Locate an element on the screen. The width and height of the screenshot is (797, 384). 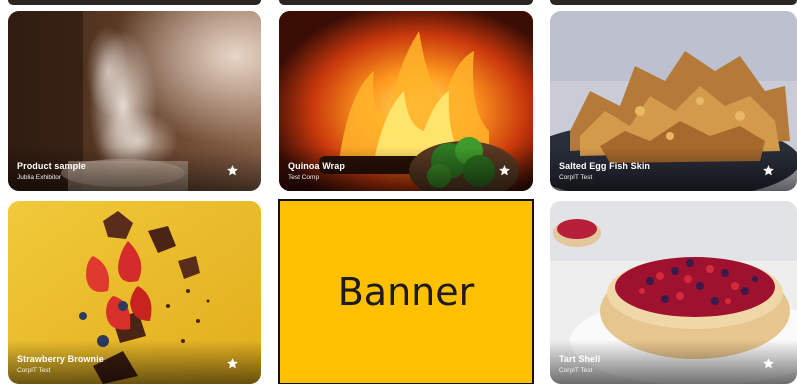
banner-label: Banner is located at coordinates (406, 292).